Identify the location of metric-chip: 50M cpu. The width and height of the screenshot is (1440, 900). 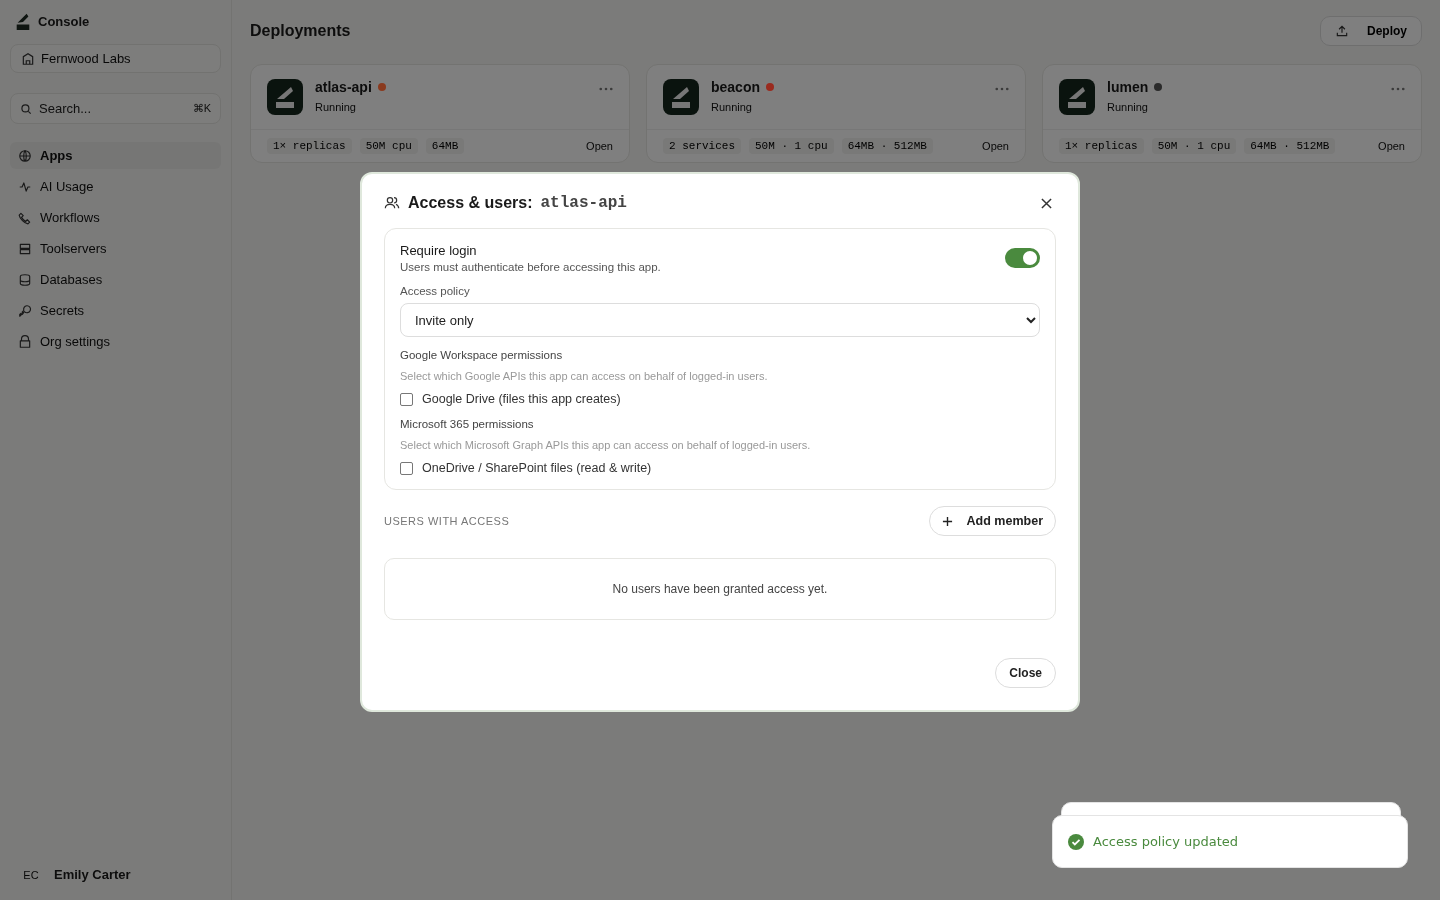
(388, 146).